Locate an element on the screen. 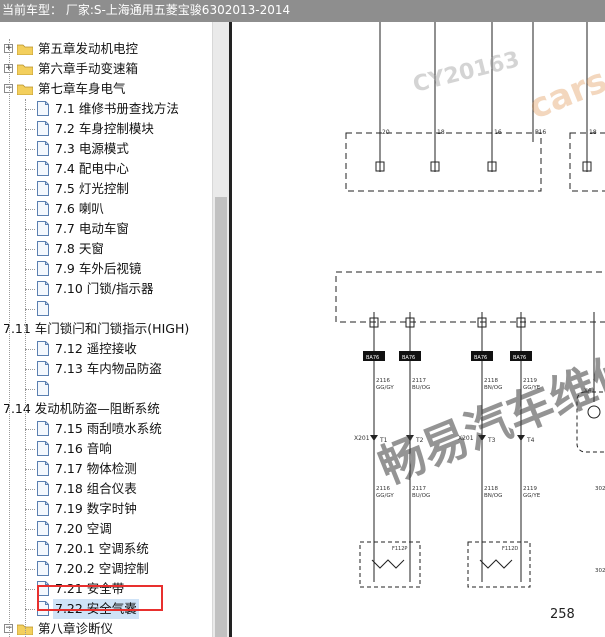 The height and width of the screenshot is (637, 605). svg-text: X201 is located at coordinates (466, 438).